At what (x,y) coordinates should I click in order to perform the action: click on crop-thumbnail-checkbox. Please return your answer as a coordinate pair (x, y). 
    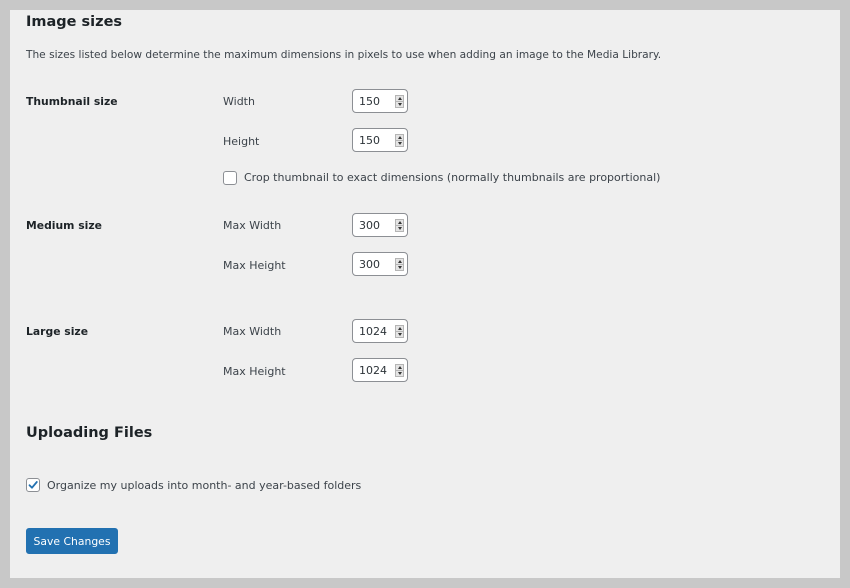
    Looking at the image, I should click on (230, 178).